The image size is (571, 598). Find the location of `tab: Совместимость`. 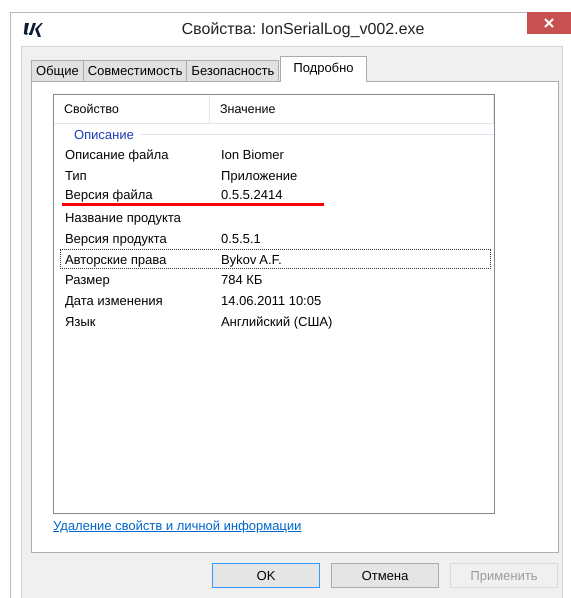

tab: Совместимость is located at coordinates (135, 70).